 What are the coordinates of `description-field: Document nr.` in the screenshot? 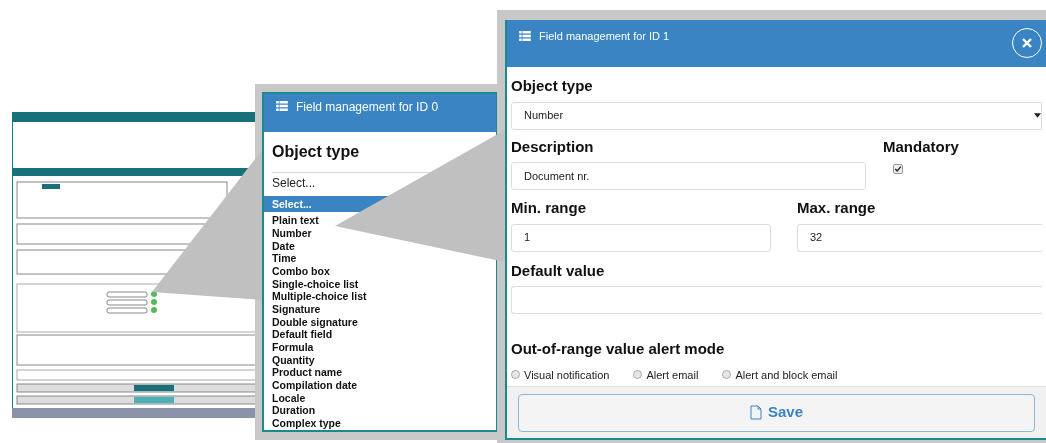 It's located at (688, 176).